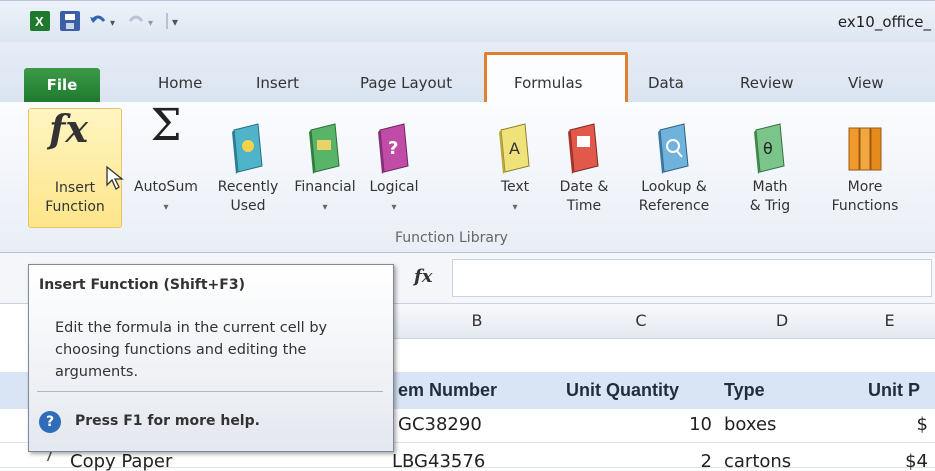  I want to click on header-cell-unit-quantity: Unit Quantity, so click(641, 390).